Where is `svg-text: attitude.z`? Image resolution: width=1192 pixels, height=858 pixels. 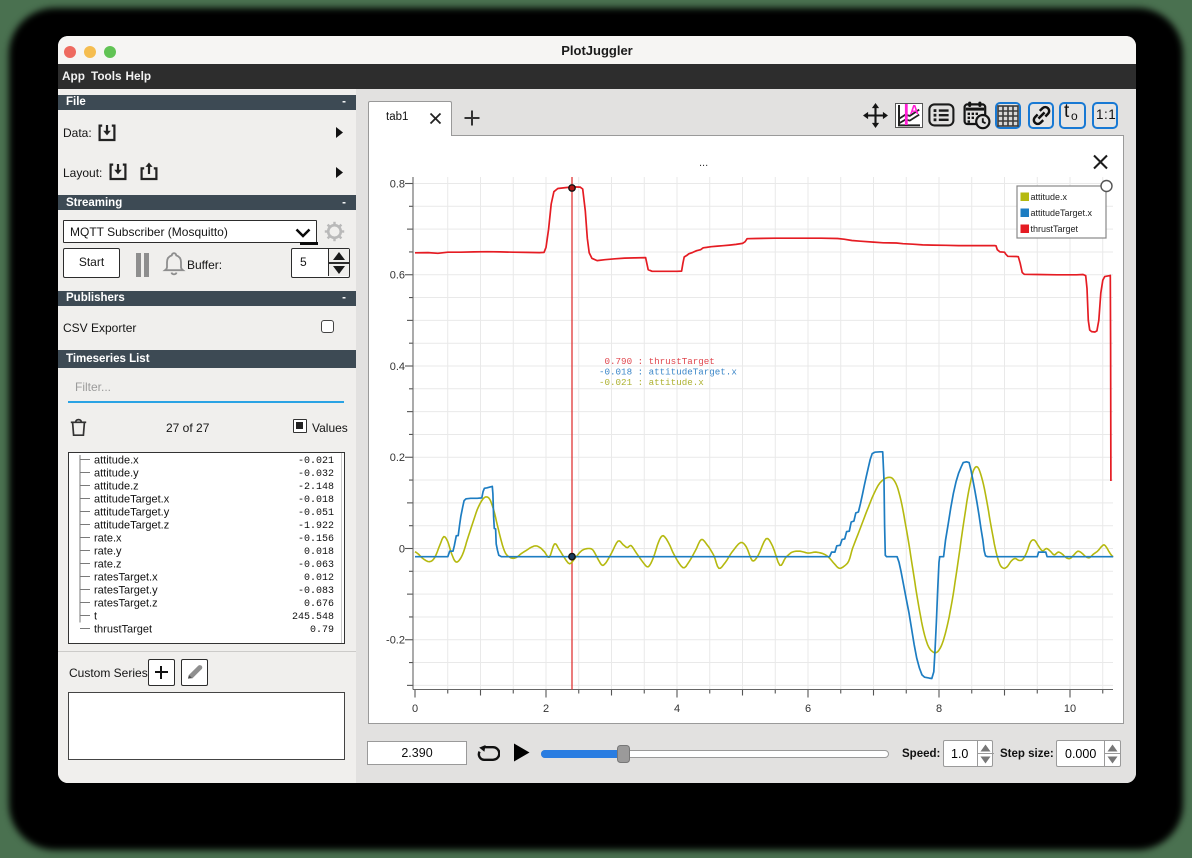
svg-text: attitude.z is located at coordinates (116, 486).